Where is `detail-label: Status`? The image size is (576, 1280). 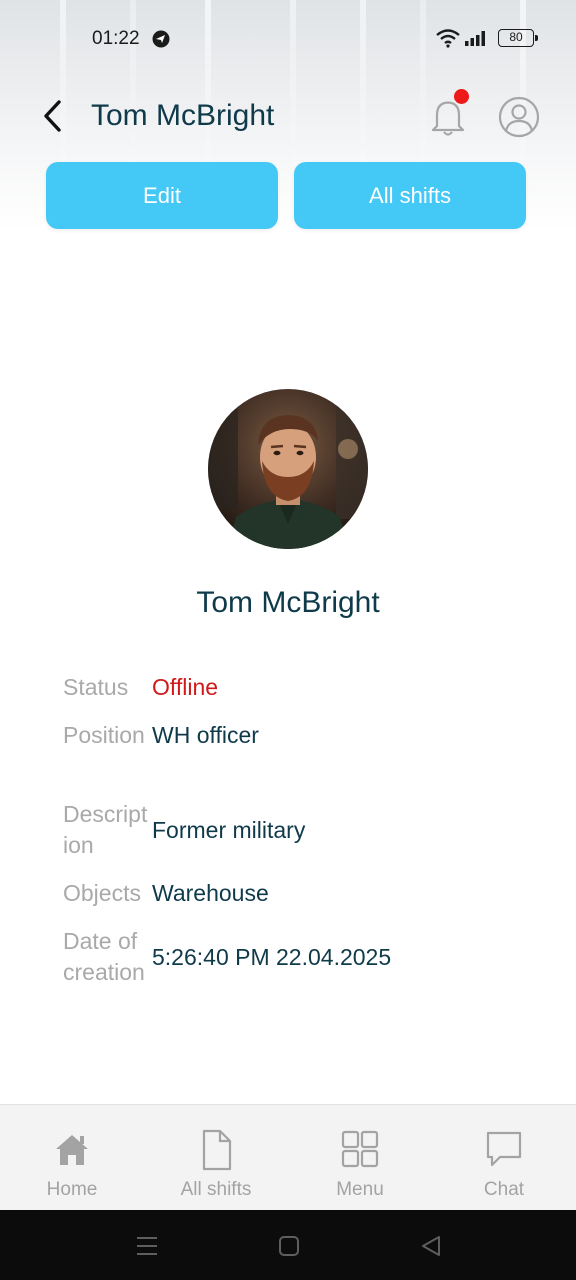 detail-label: Status is located at coordinates (96, 687).